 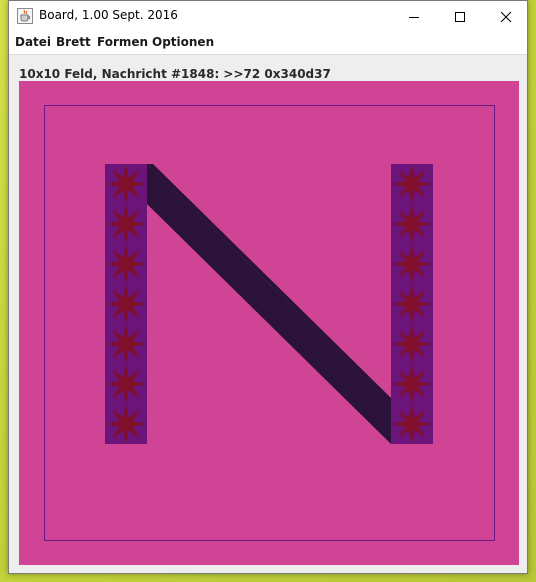 I want to click on minimize-icon, so click(x=414, y=17).